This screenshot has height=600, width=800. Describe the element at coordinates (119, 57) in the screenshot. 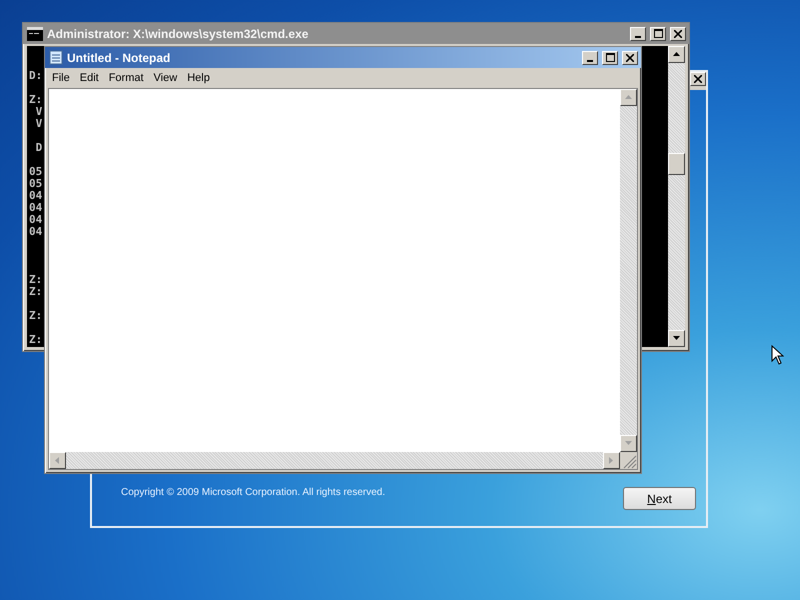

I see `window-title: Untitled - Notepad` at that location.